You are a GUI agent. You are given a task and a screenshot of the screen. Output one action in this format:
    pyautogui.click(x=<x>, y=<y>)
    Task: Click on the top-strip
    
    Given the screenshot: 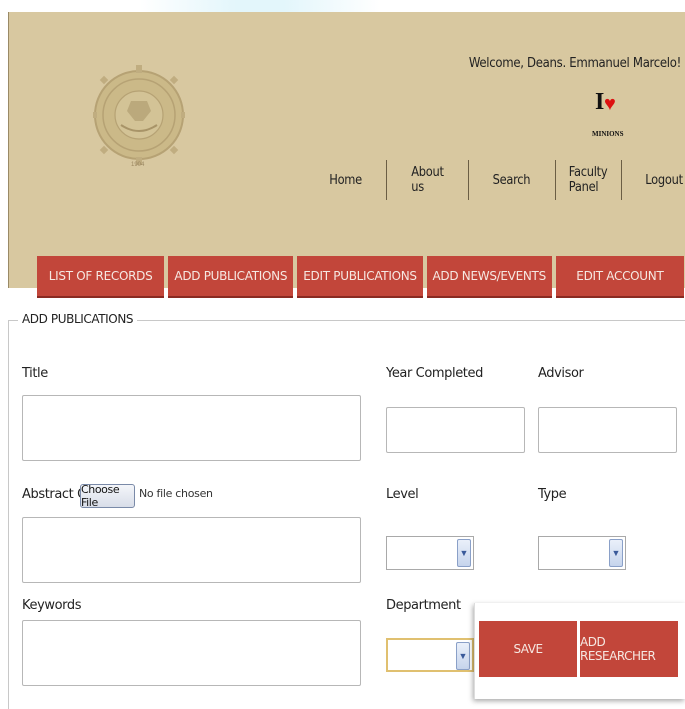 What is the action you would take?
    pyautogui.click(x=342, y=6)
    